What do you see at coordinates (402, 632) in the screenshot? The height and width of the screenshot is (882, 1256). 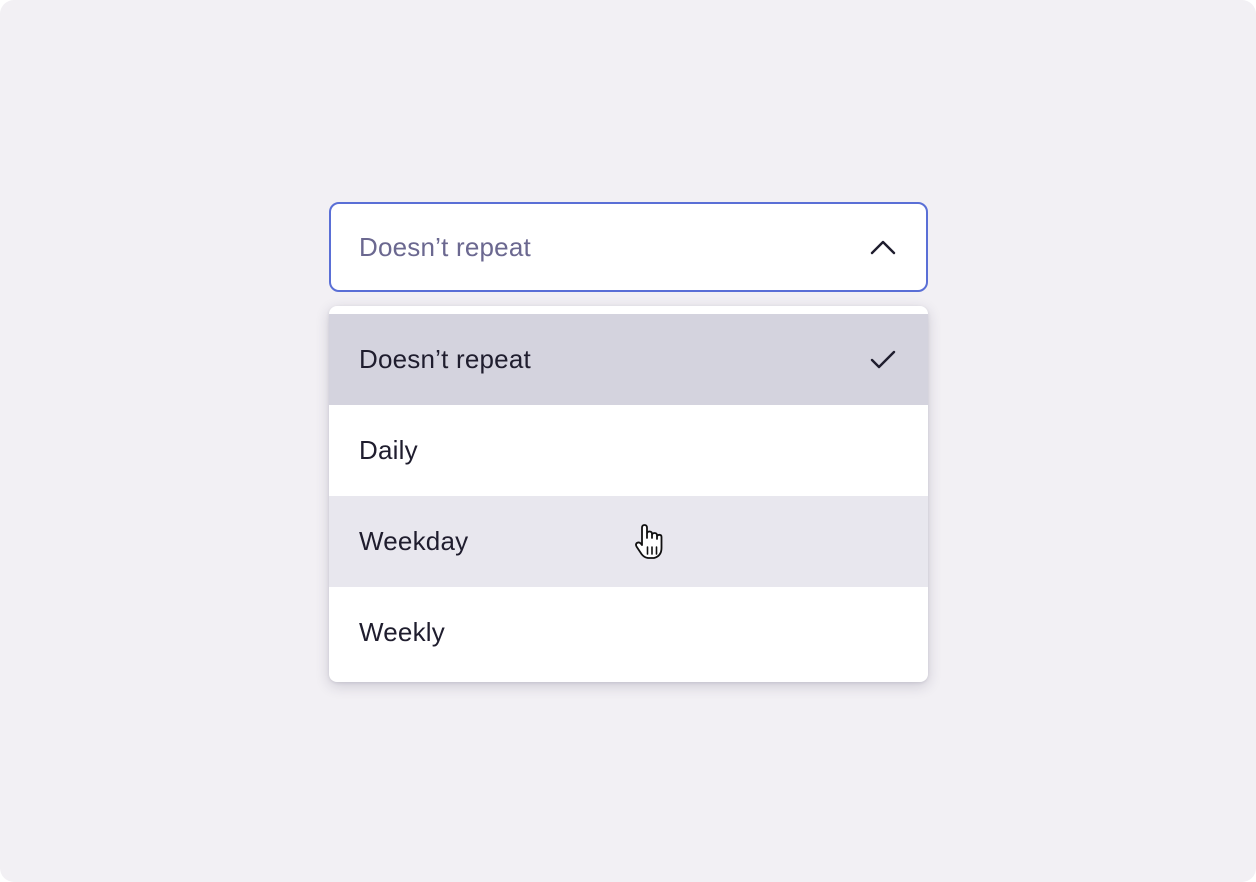 I see `option-label: Weekly` at bounding box center [402, 632].